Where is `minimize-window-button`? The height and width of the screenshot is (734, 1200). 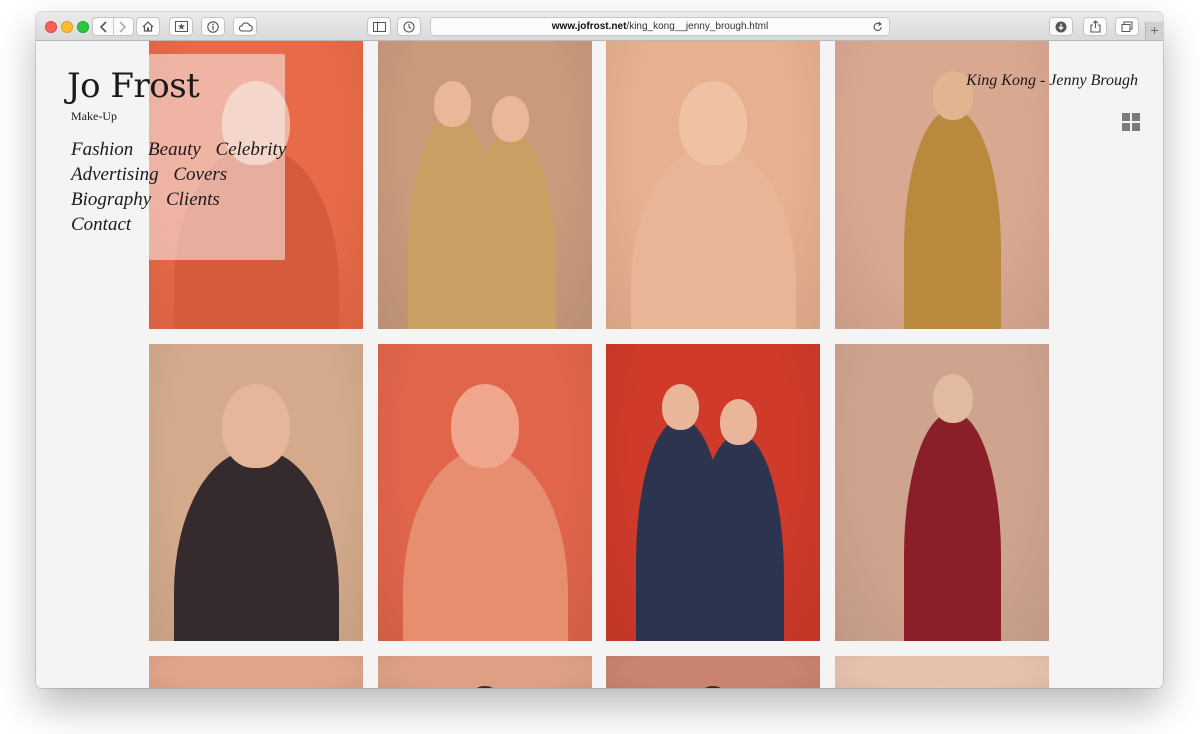
minimize-window-button is located at coordinates (67, 27).